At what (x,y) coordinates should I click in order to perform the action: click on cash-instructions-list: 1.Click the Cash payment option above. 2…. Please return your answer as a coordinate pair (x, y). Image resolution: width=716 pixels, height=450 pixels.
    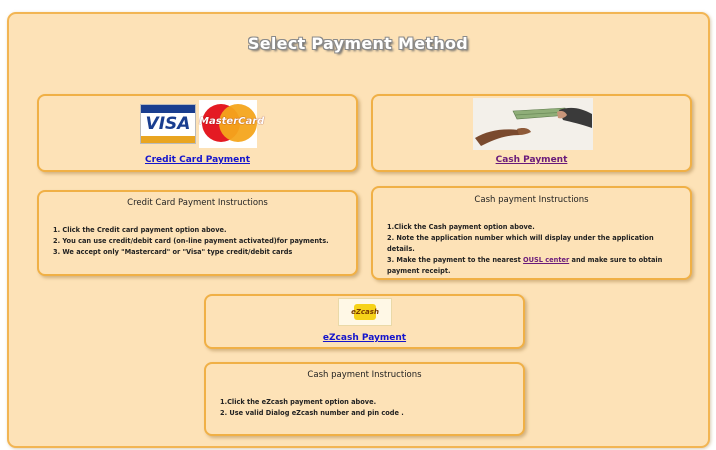
    Looking at the image, I should click on (533, 249).